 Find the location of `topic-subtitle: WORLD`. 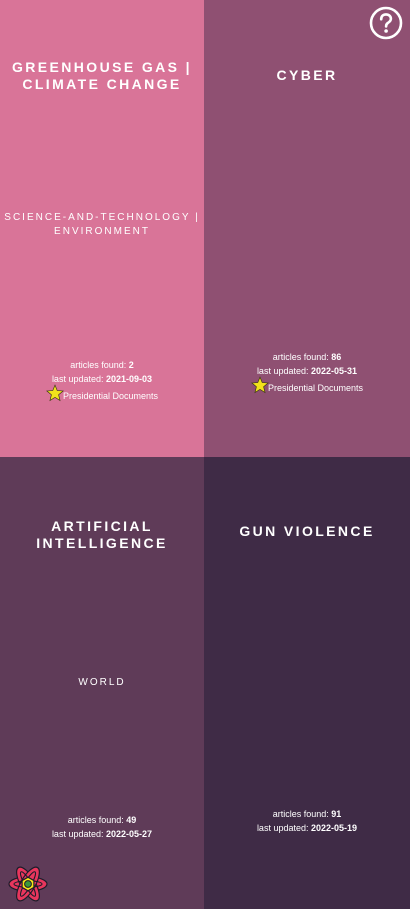

topic-subtitle: WORLD is located at coordinates (102, 682).